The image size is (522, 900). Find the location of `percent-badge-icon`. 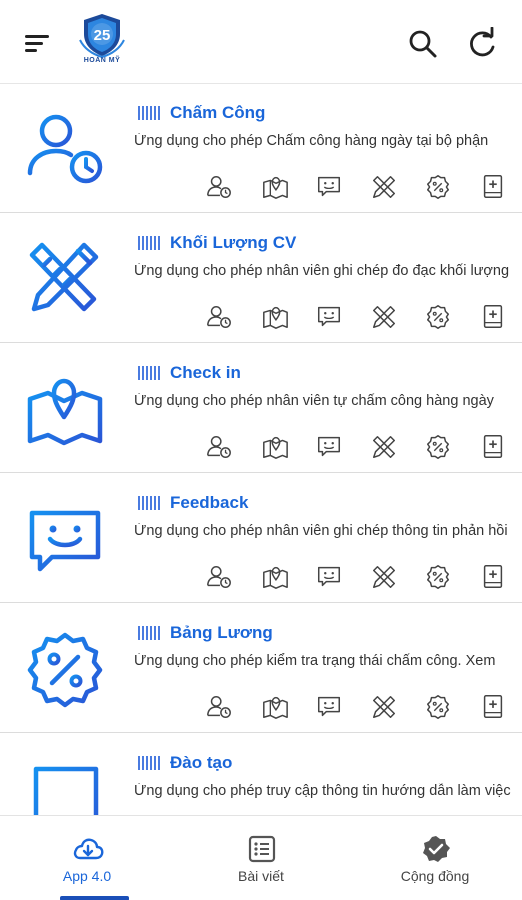

percent-badge-icon is located at coordinates (65, 670).